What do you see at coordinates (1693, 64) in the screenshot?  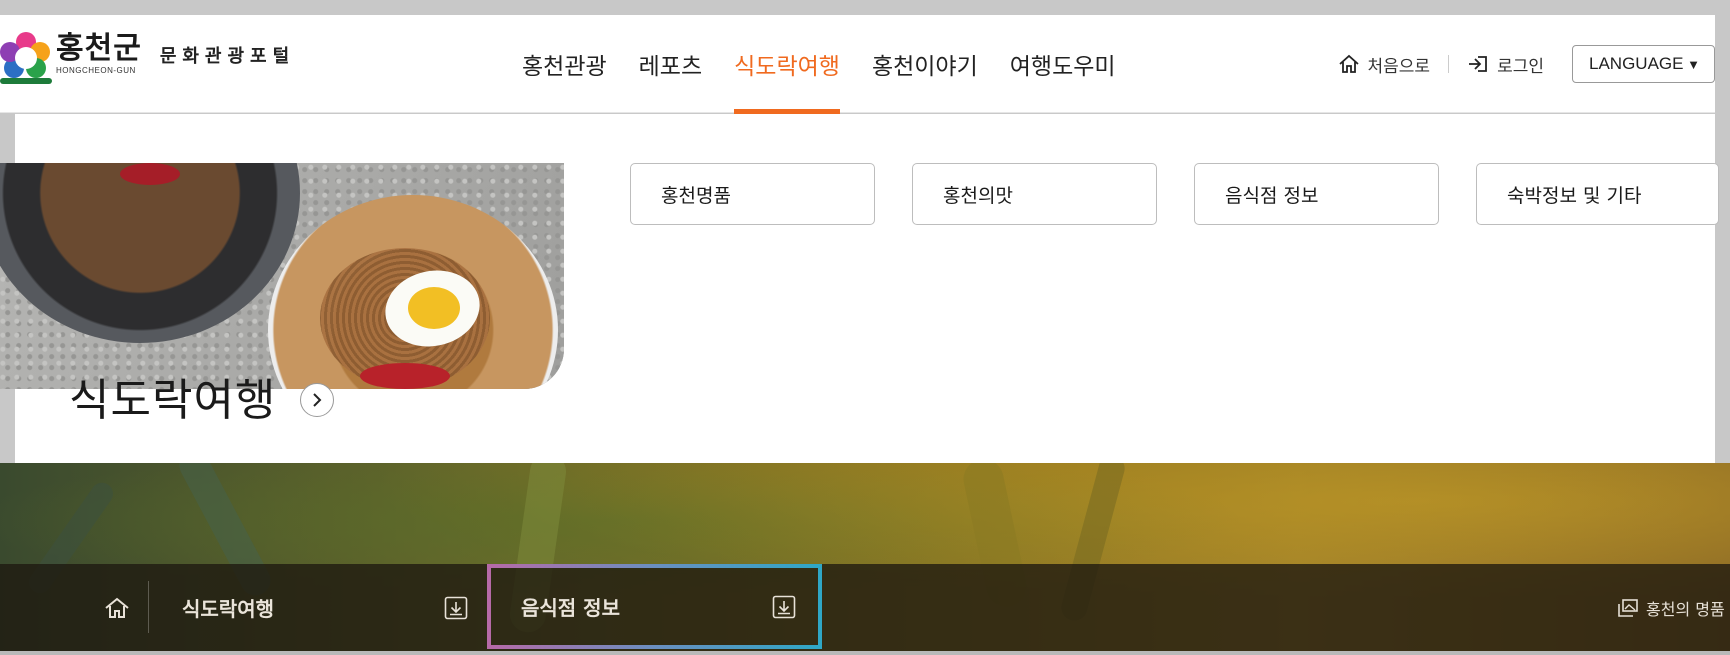 I see `caret-down-icon: ▼` at bounding box center [1693, 64].